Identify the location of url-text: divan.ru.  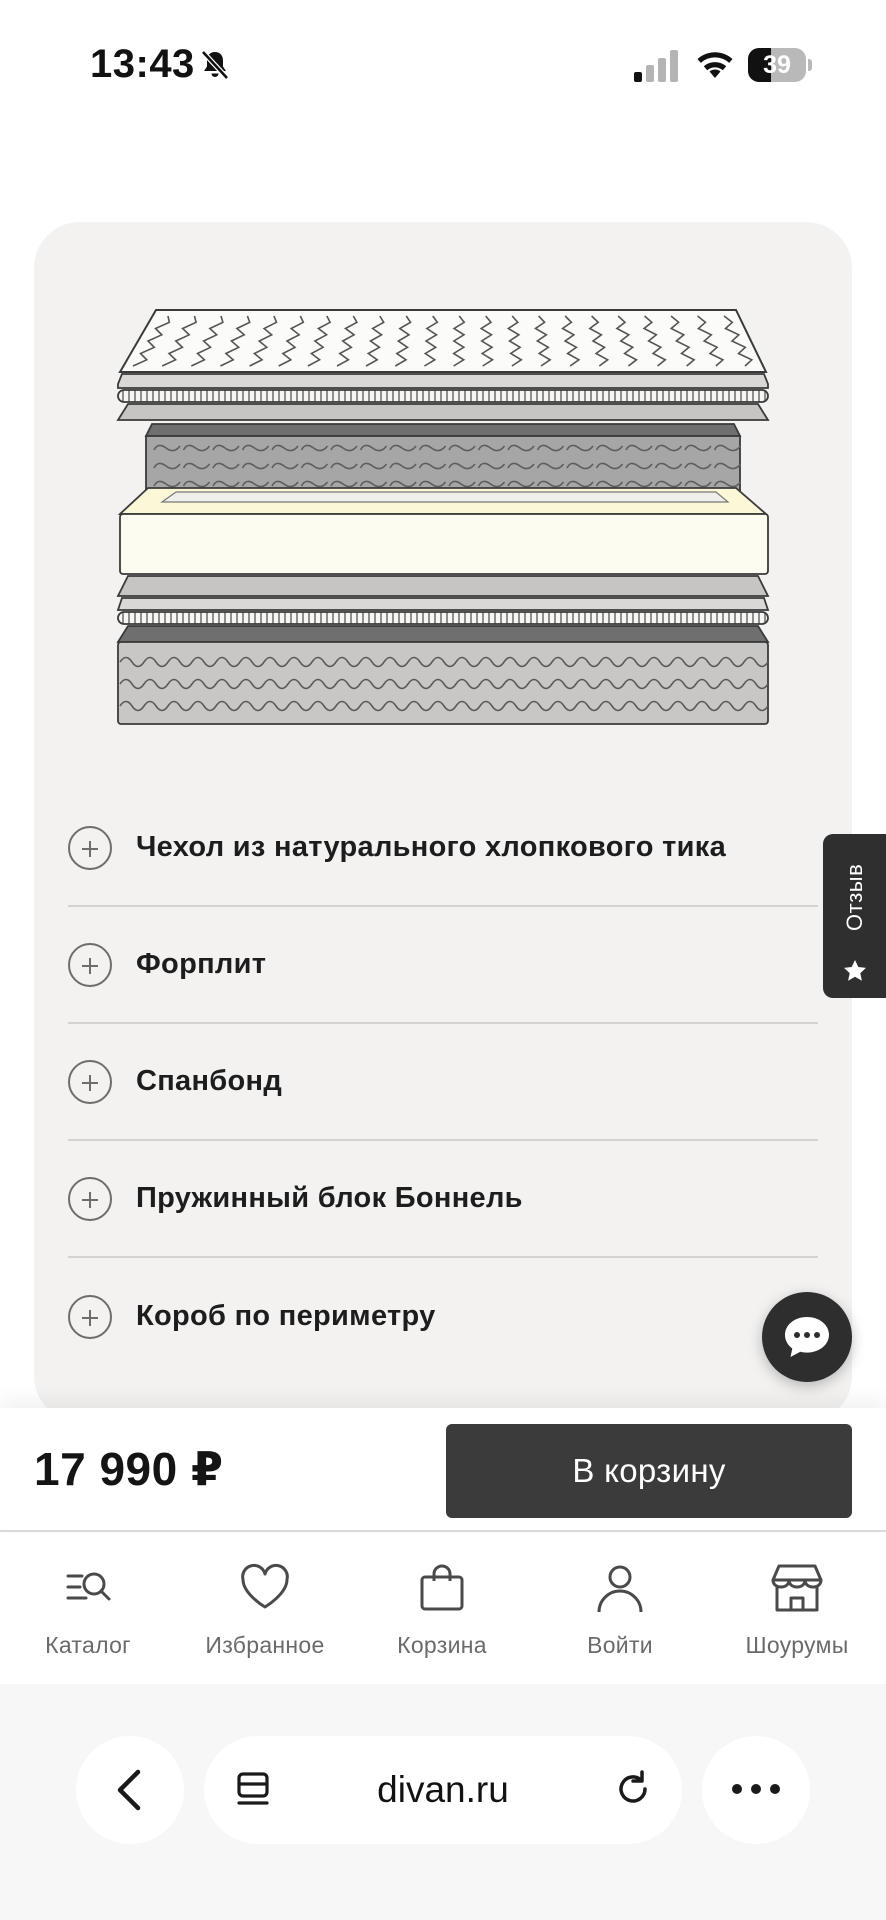
(443, 1790).